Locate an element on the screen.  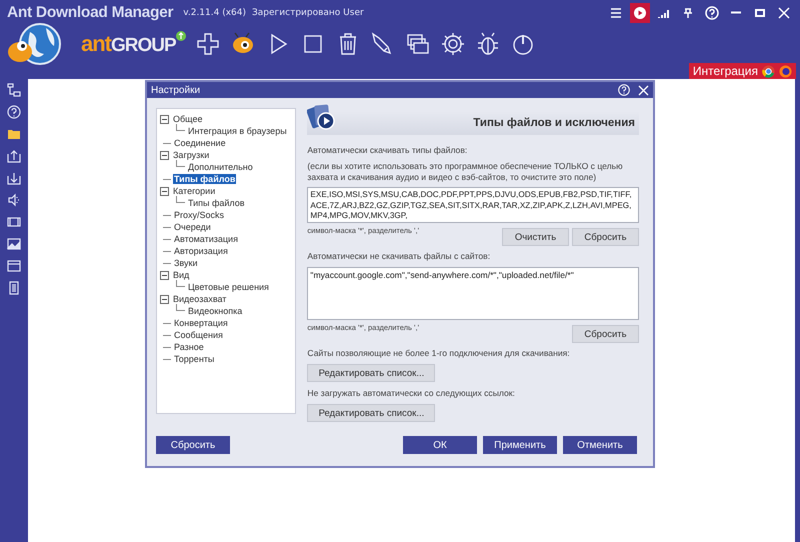
tree-icon is located at coordinates (14, 90).